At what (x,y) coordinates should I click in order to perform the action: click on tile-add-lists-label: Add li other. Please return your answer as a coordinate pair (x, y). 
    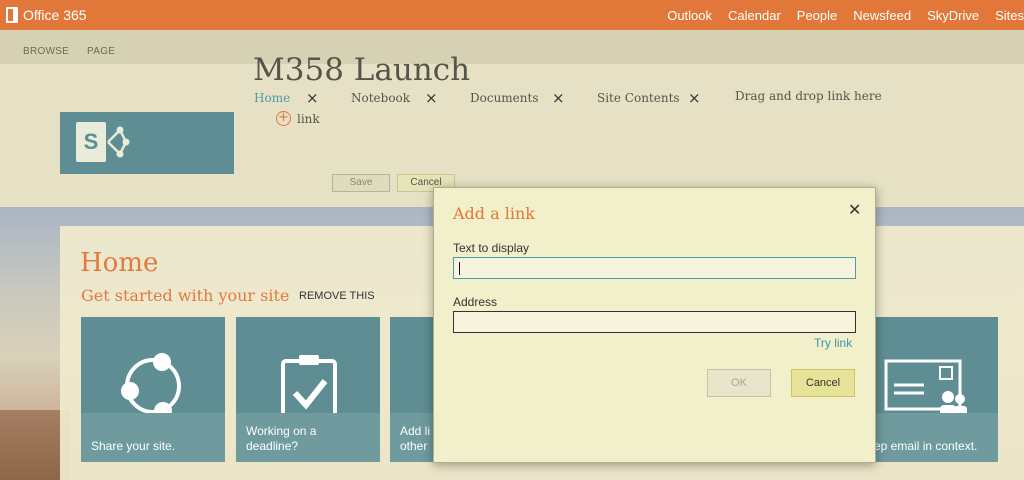
    Looking at the image, I should click on (415, 438).